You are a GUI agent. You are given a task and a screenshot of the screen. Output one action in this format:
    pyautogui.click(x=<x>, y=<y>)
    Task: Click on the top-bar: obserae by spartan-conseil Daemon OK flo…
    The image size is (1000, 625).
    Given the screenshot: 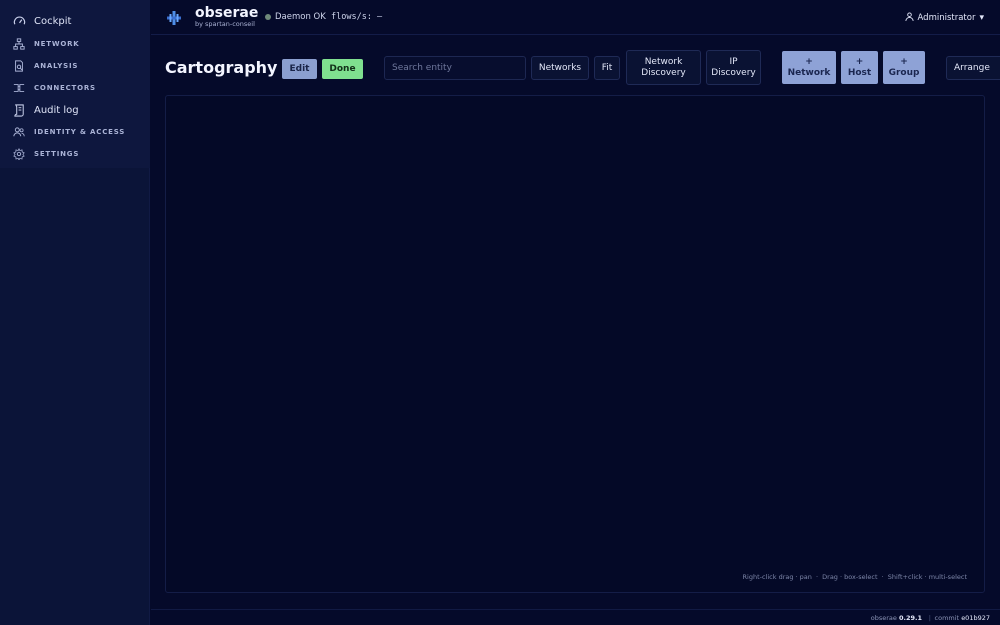 What is the action you would take?
    pyautogui.click(x=575, y=17)
    